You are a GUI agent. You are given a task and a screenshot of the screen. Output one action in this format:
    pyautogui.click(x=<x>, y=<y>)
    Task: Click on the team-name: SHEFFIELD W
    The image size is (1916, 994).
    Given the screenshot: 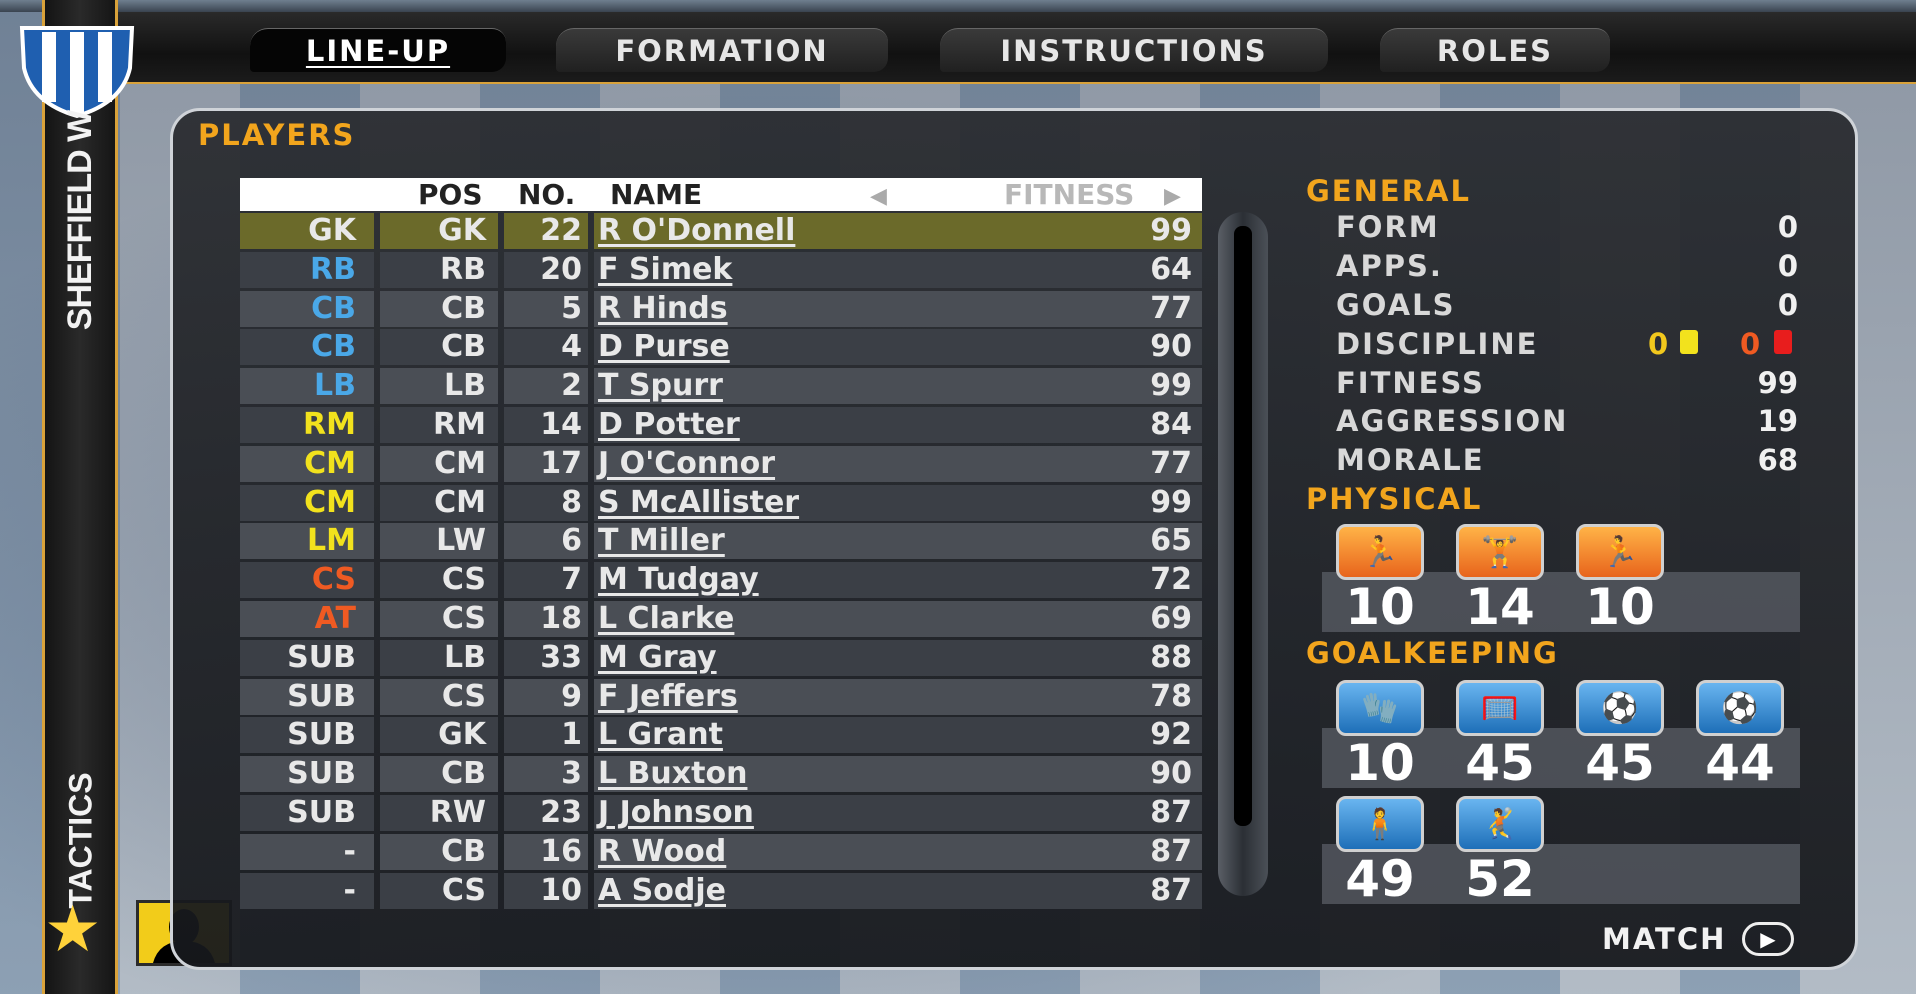 What is the action you would take?
    pyautogui.click(x=80, y=220)
    